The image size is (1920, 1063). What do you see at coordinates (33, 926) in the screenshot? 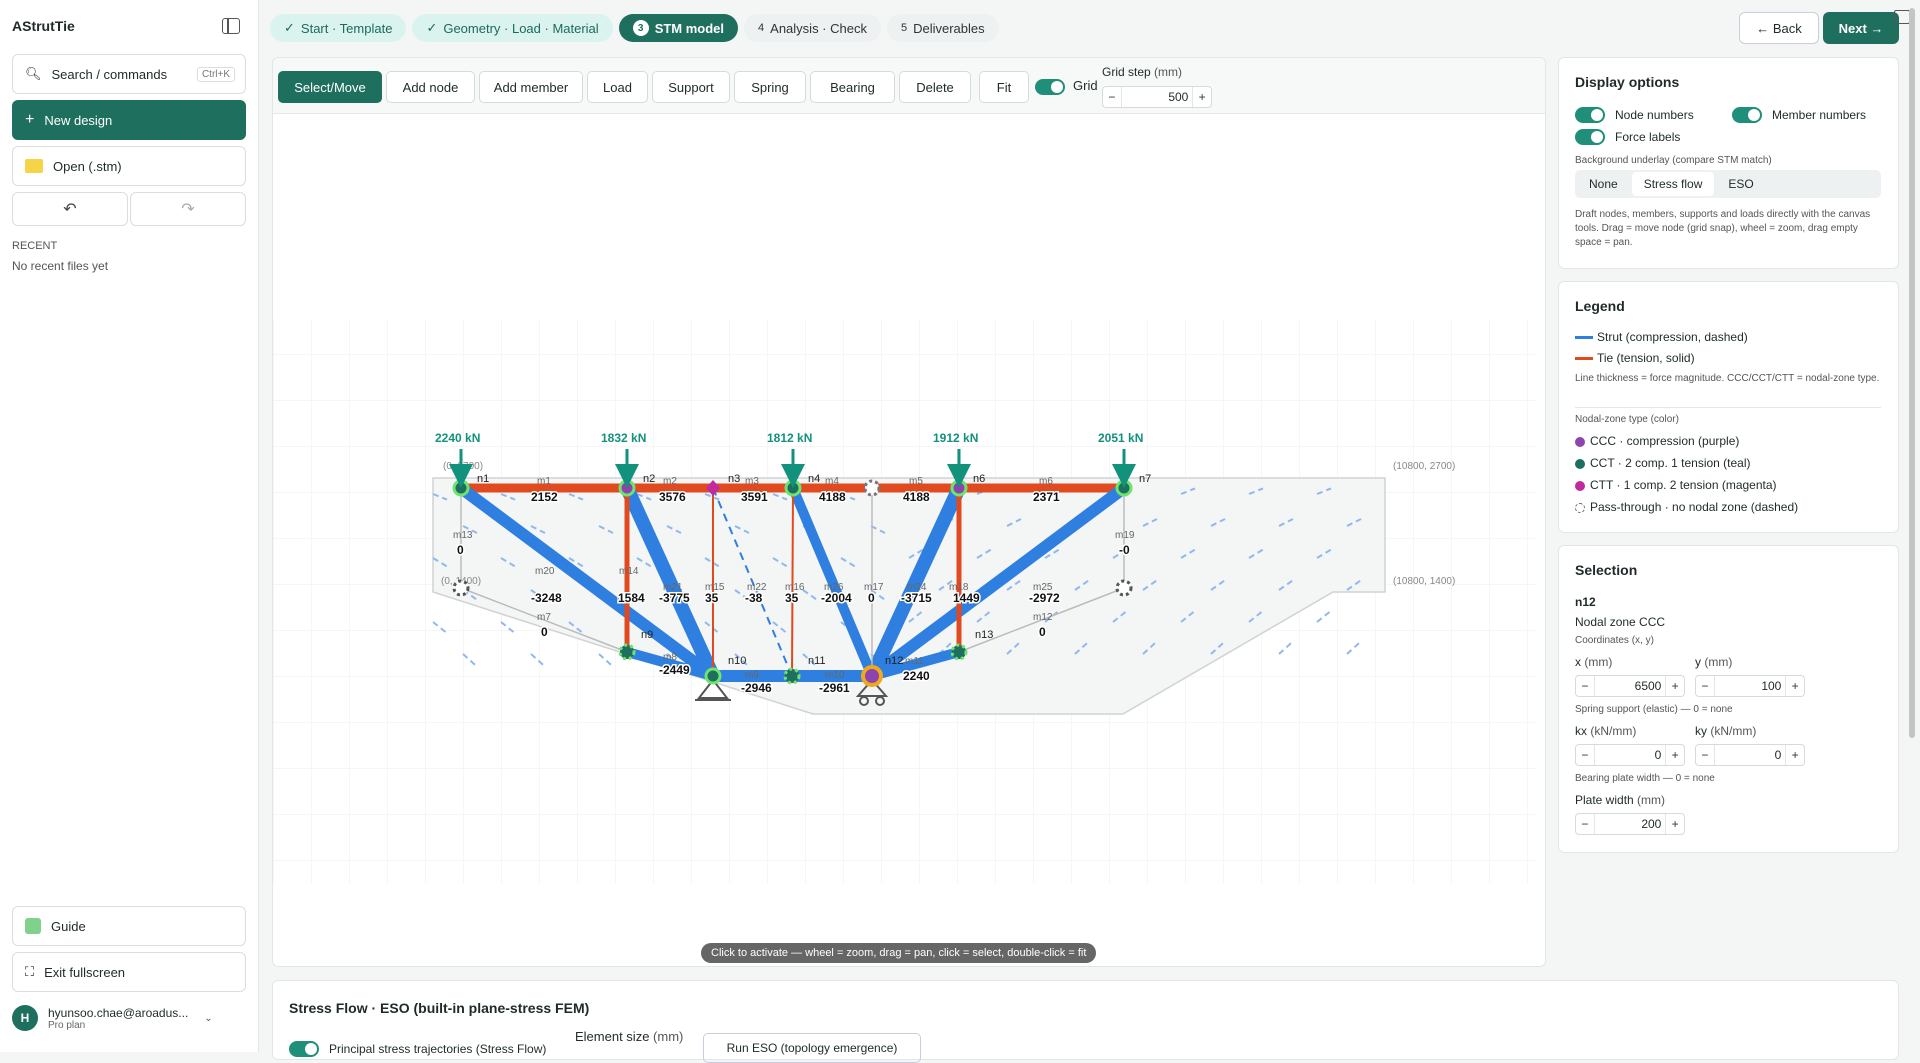
I see `guide-icon` at bounding box center [33, 926].